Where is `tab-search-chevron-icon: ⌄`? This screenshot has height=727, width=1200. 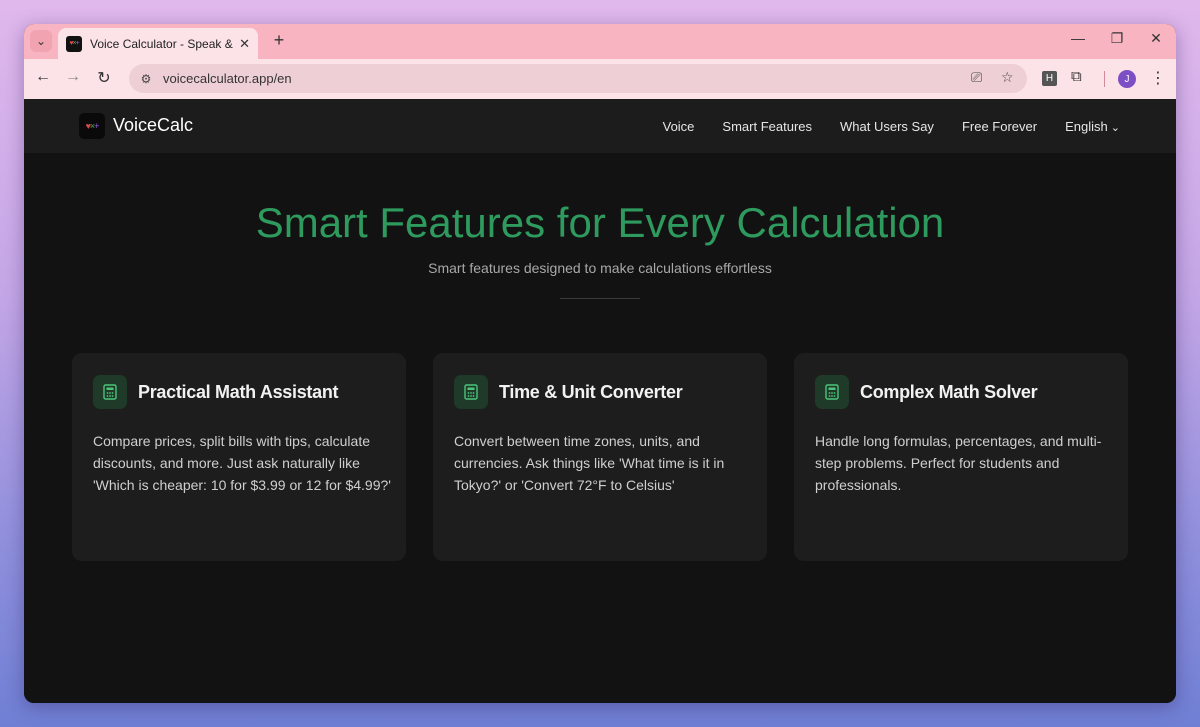 tab-search-chevron-icon: ⌄ is located at coordinates (41, 41).